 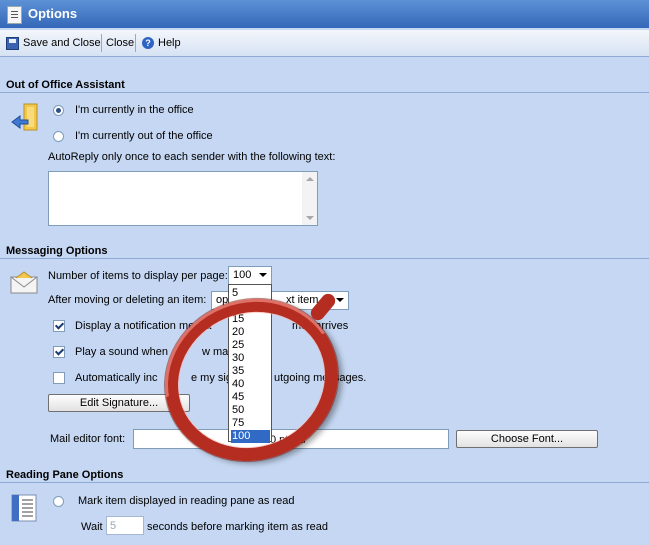 What do you see at coordinates (58, 501) in the screenshot?
I see `mark-read-radio` at bounding box center [58, 501].